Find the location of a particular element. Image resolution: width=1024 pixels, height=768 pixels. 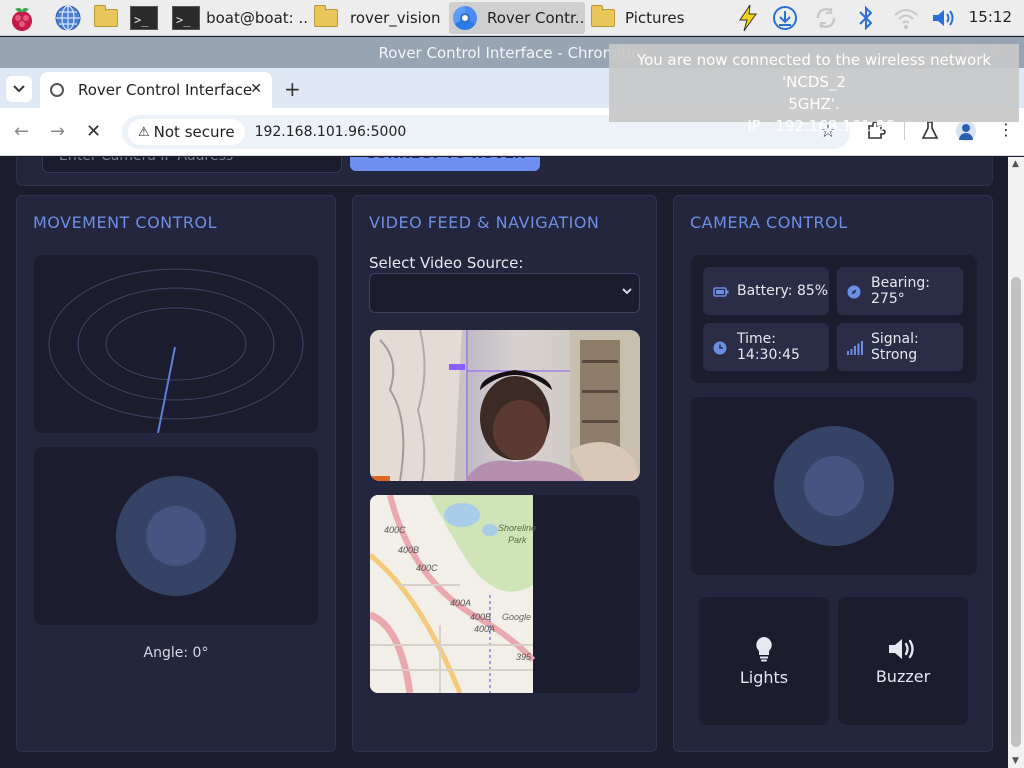

taskbar-window-label: rover_vision is located at coordinates (395, 18).